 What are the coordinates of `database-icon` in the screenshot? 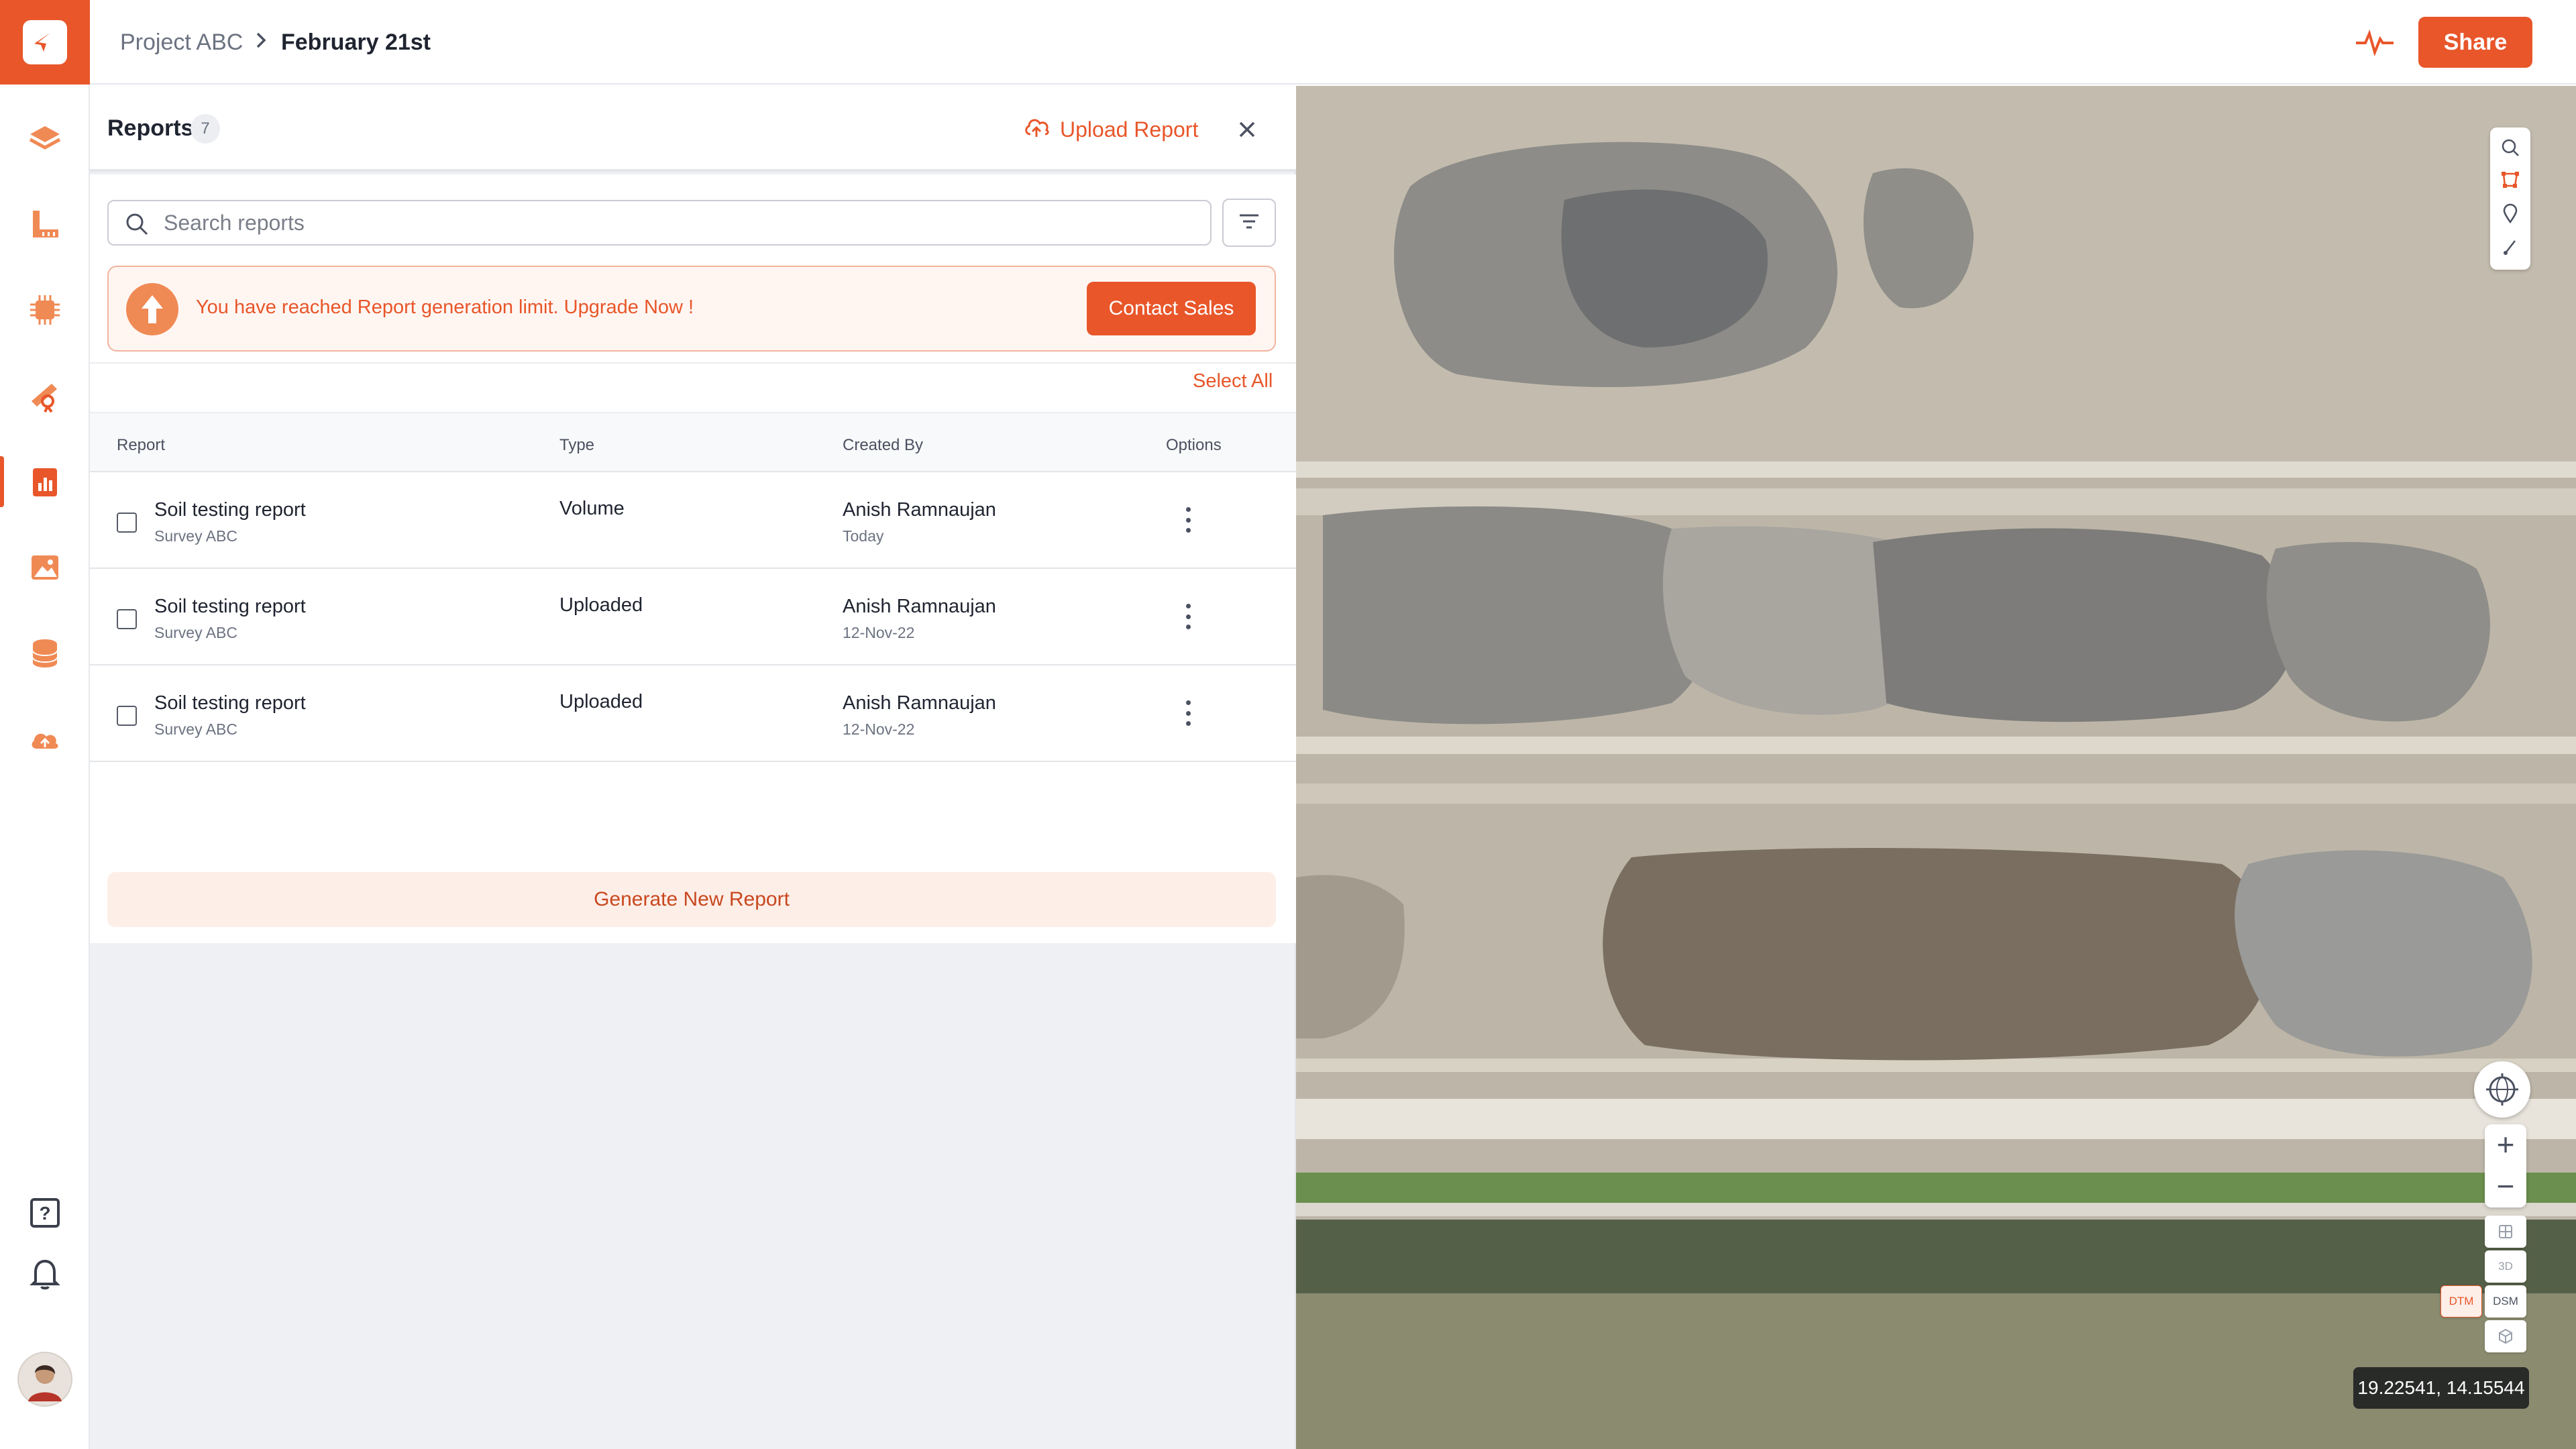 It's located at (45, 653).